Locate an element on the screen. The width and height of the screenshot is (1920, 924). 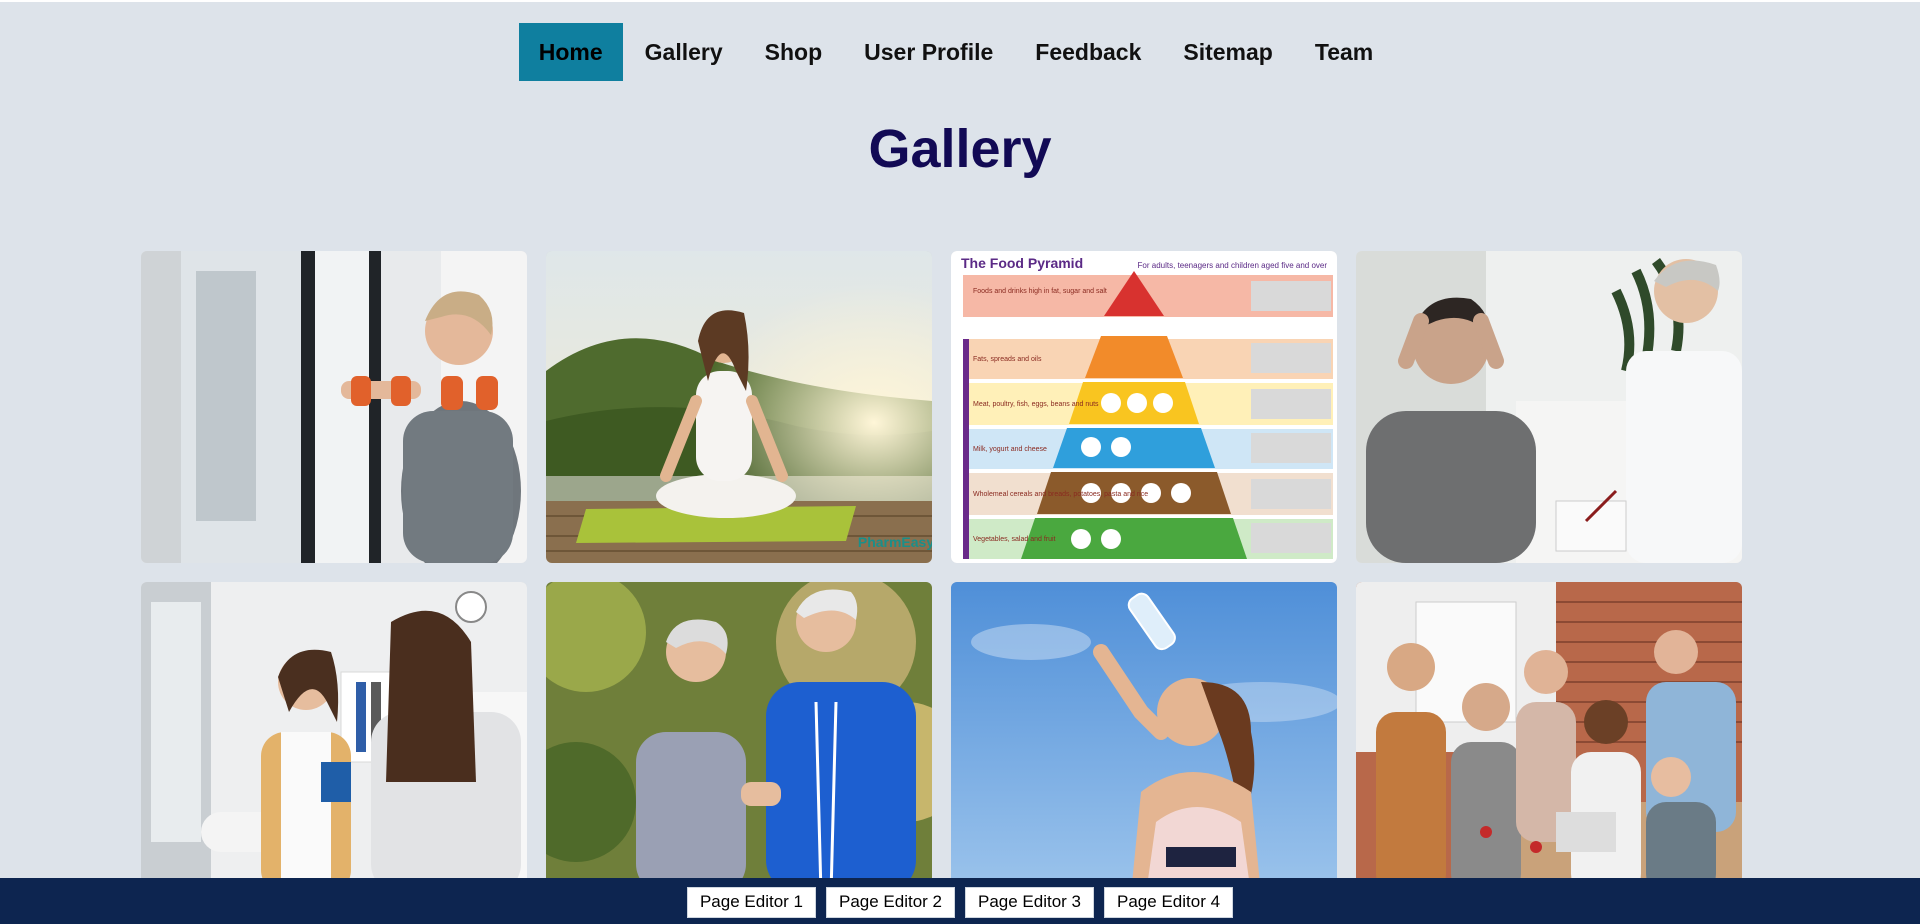
nav-item-gallery: Gallery is located at coordinates (684, 52).